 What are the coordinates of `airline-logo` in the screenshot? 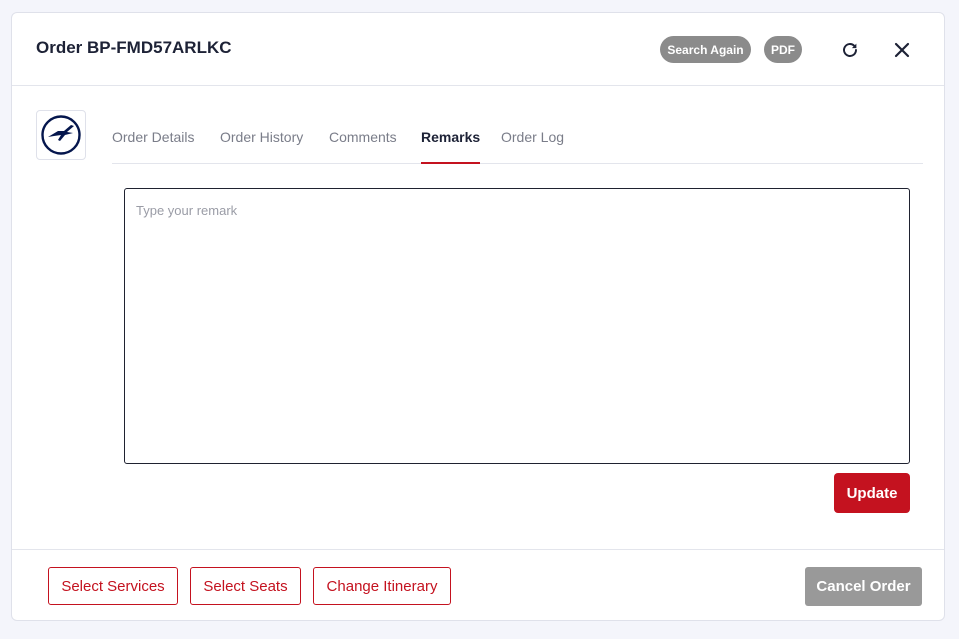 It's located at (61, 135).